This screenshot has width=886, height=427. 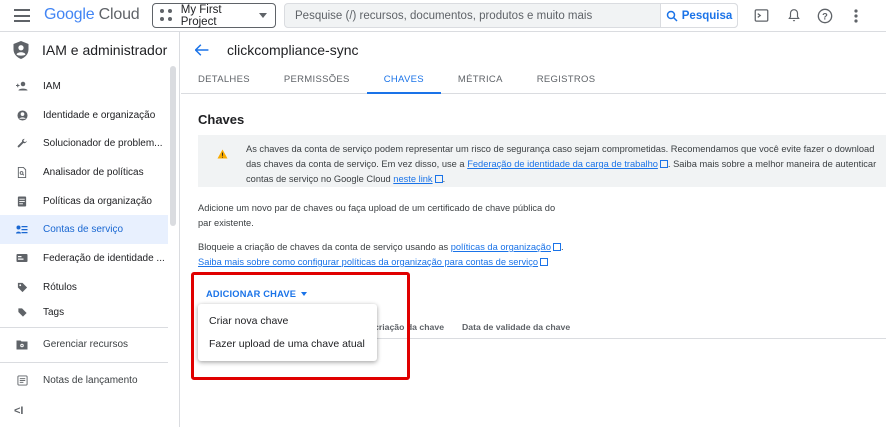 I want to click on sidebar-item-notas: Notas de lançamento, so click(x=84, y=380).